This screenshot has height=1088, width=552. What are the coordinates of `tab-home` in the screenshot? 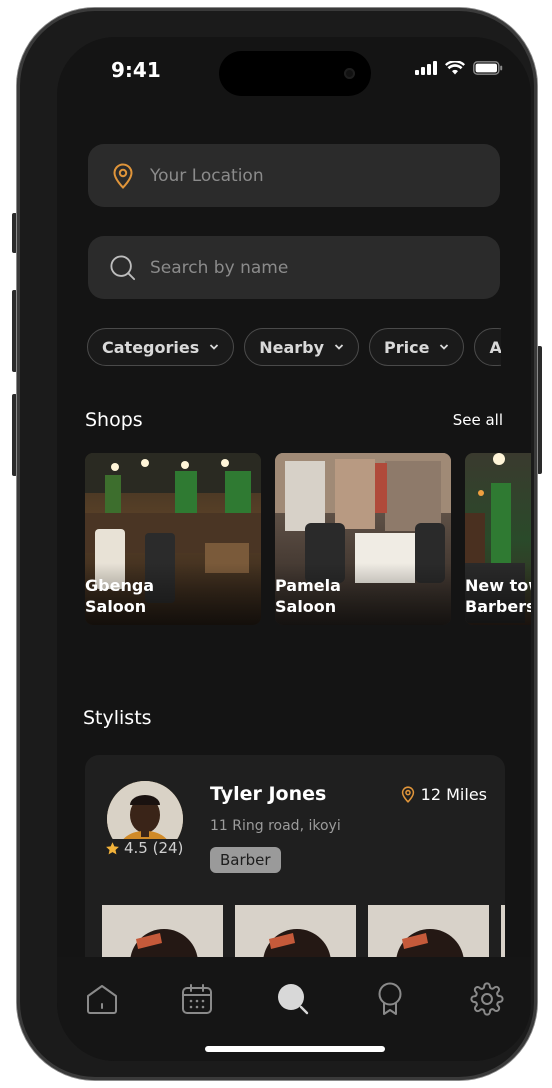 It's located at (102, 999).